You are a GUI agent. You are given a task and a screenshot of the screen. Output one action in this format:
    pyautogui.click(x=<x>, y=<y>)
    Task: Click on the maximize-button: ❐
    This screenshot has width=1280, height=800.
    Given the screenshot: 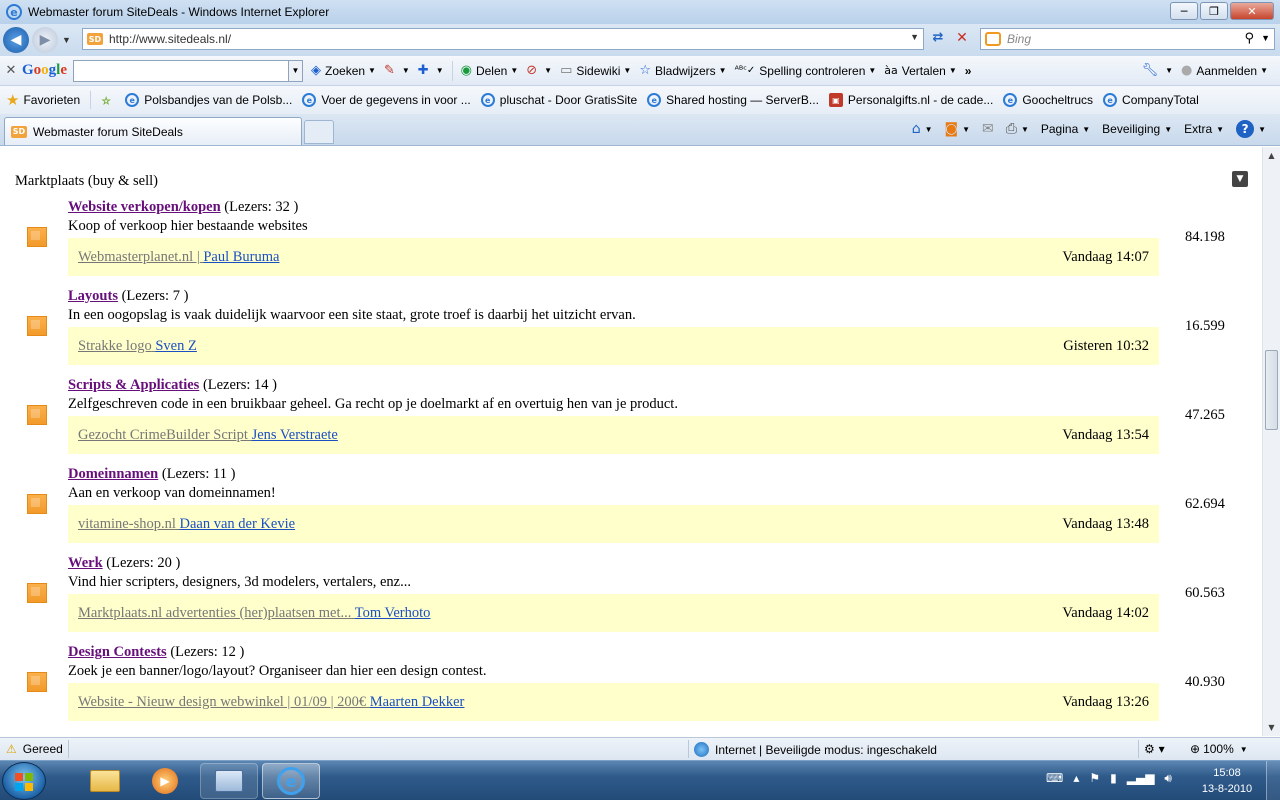 What is the action you would take?
    pyautogui.click(x=1214, y=11)
    